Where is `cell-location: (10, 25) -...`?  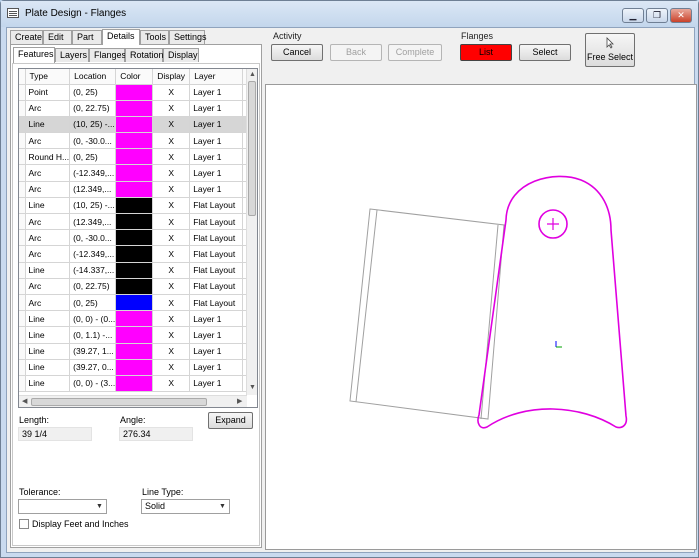
cell-location: (10, 25) -... is located at coordinates (93, 206).